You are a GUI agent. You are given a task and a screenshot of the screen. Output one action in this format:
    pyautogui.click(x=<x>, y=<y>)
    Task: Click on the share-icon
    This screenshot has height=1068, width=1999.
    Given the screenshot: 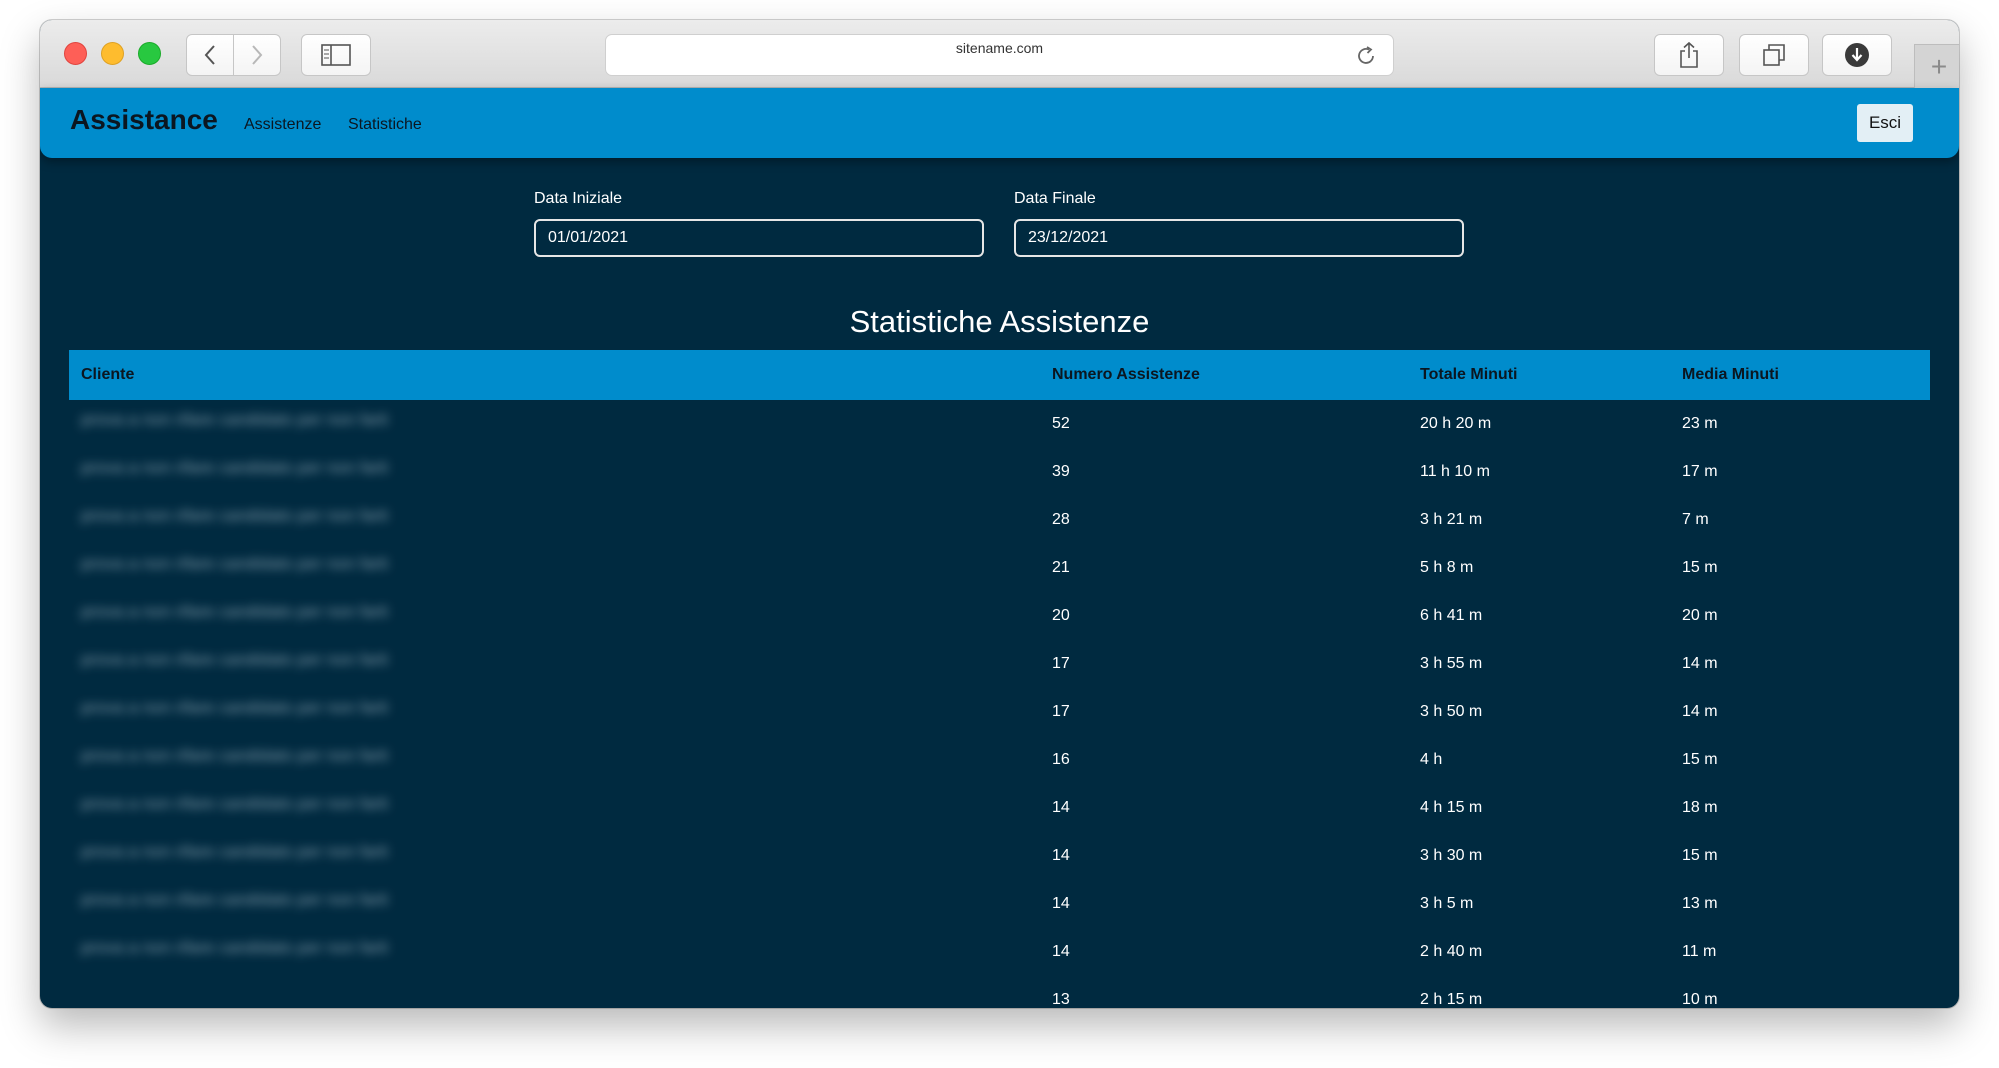 What is the action you would take?
    pyautogui.click(x=1689, y=54)
    